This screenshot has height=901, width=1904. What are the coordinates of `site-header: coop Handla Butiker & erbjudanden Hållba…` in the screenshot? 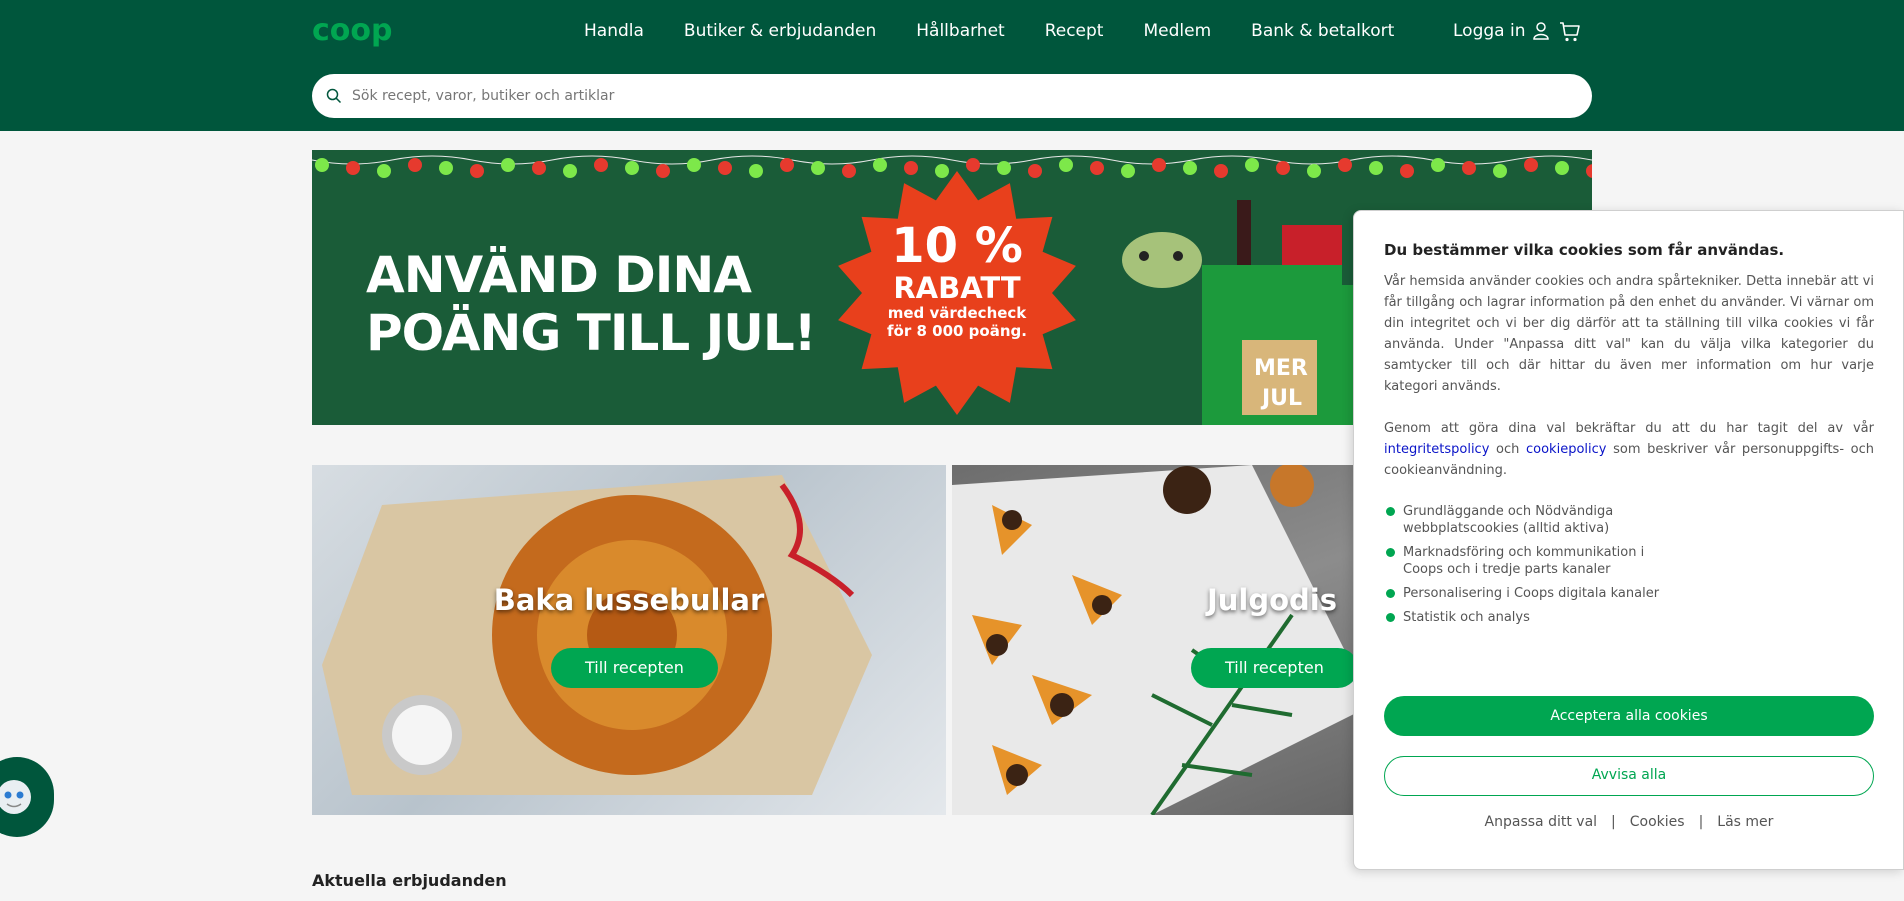 It's located at (952, 65).